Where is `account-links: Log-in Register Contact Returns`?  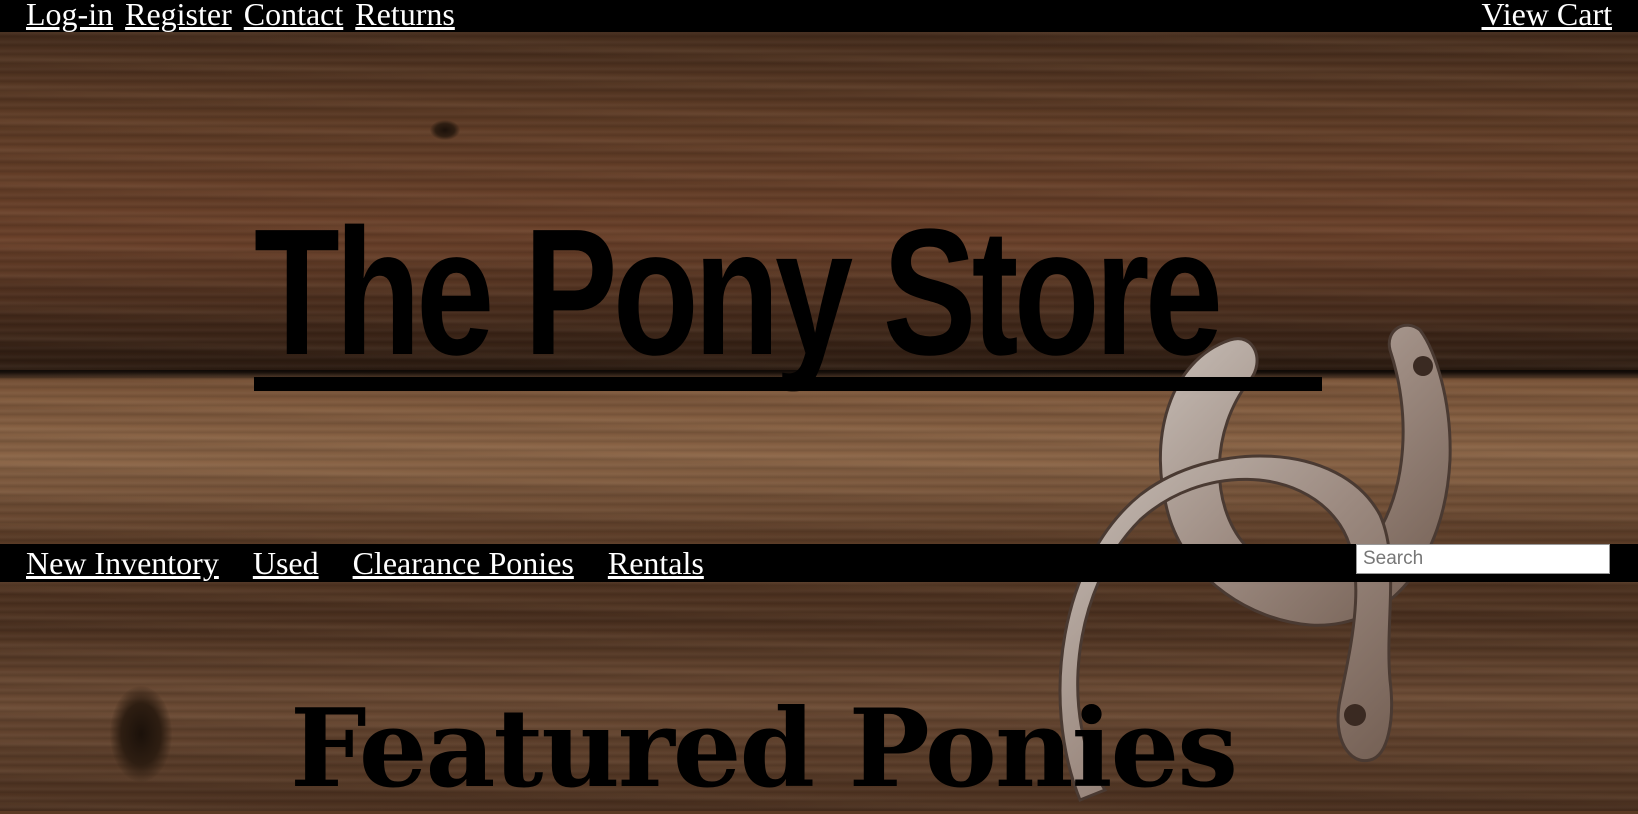
account-links: Log-in Register Contact Returns is located at coordinates (242, 16).